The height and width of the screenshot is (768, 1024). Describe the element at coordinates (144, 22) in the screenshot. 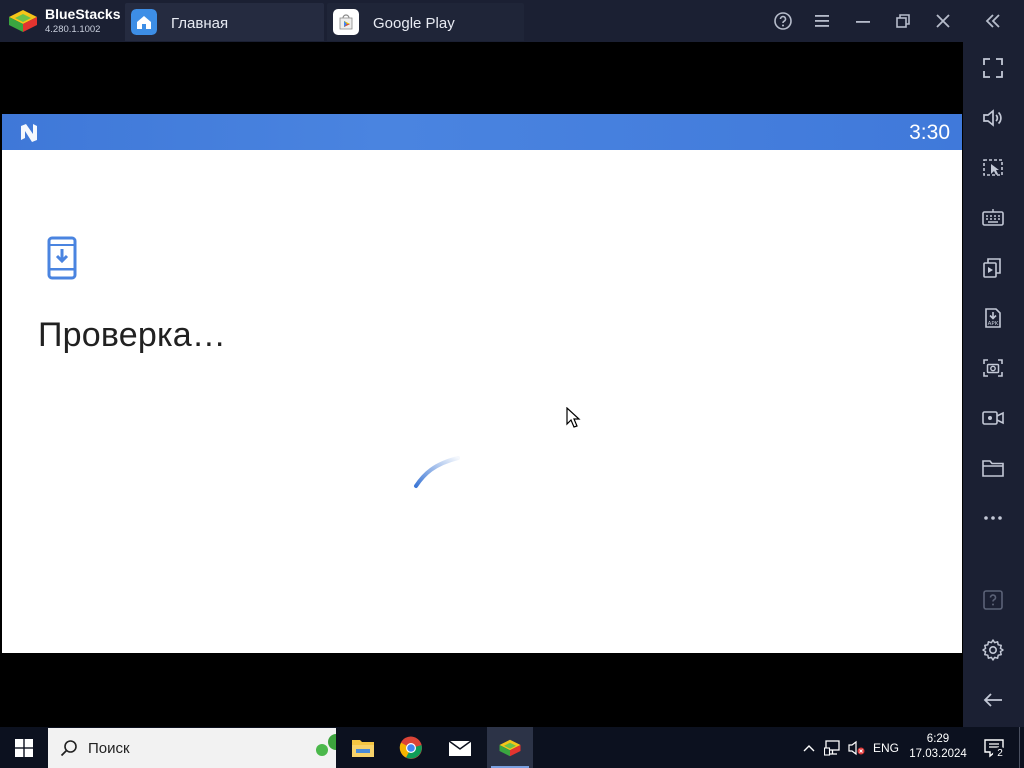

I see `home-icon` at that location.